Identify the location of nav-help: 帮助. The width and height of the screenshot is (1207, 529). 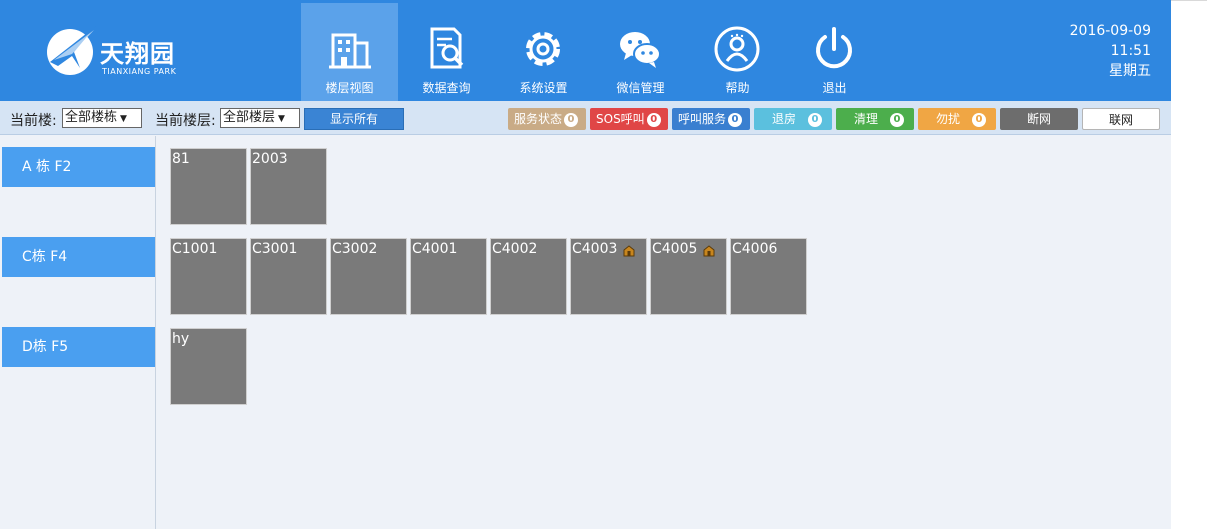
(737, 52).